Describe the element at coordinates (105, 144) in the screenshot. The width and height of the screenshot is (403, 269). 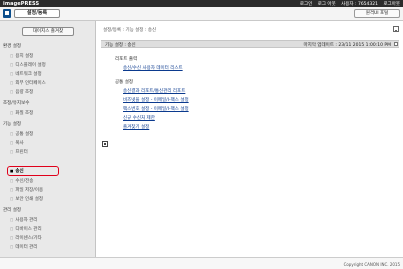
I see `page-top-icon` at that location.